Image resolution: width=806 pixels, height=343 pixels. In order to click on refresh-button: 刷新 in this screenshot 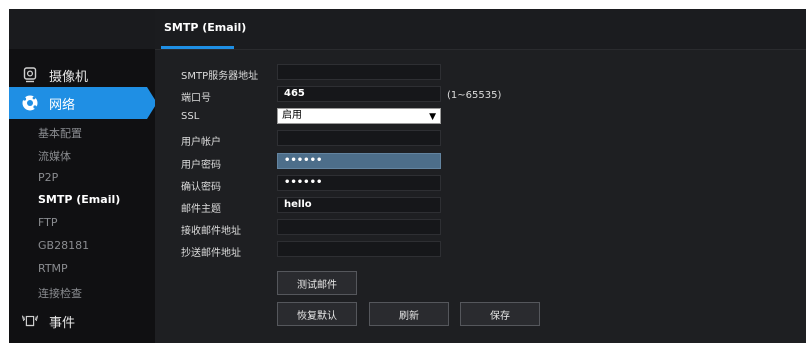, I will do `click(409, 314)`.